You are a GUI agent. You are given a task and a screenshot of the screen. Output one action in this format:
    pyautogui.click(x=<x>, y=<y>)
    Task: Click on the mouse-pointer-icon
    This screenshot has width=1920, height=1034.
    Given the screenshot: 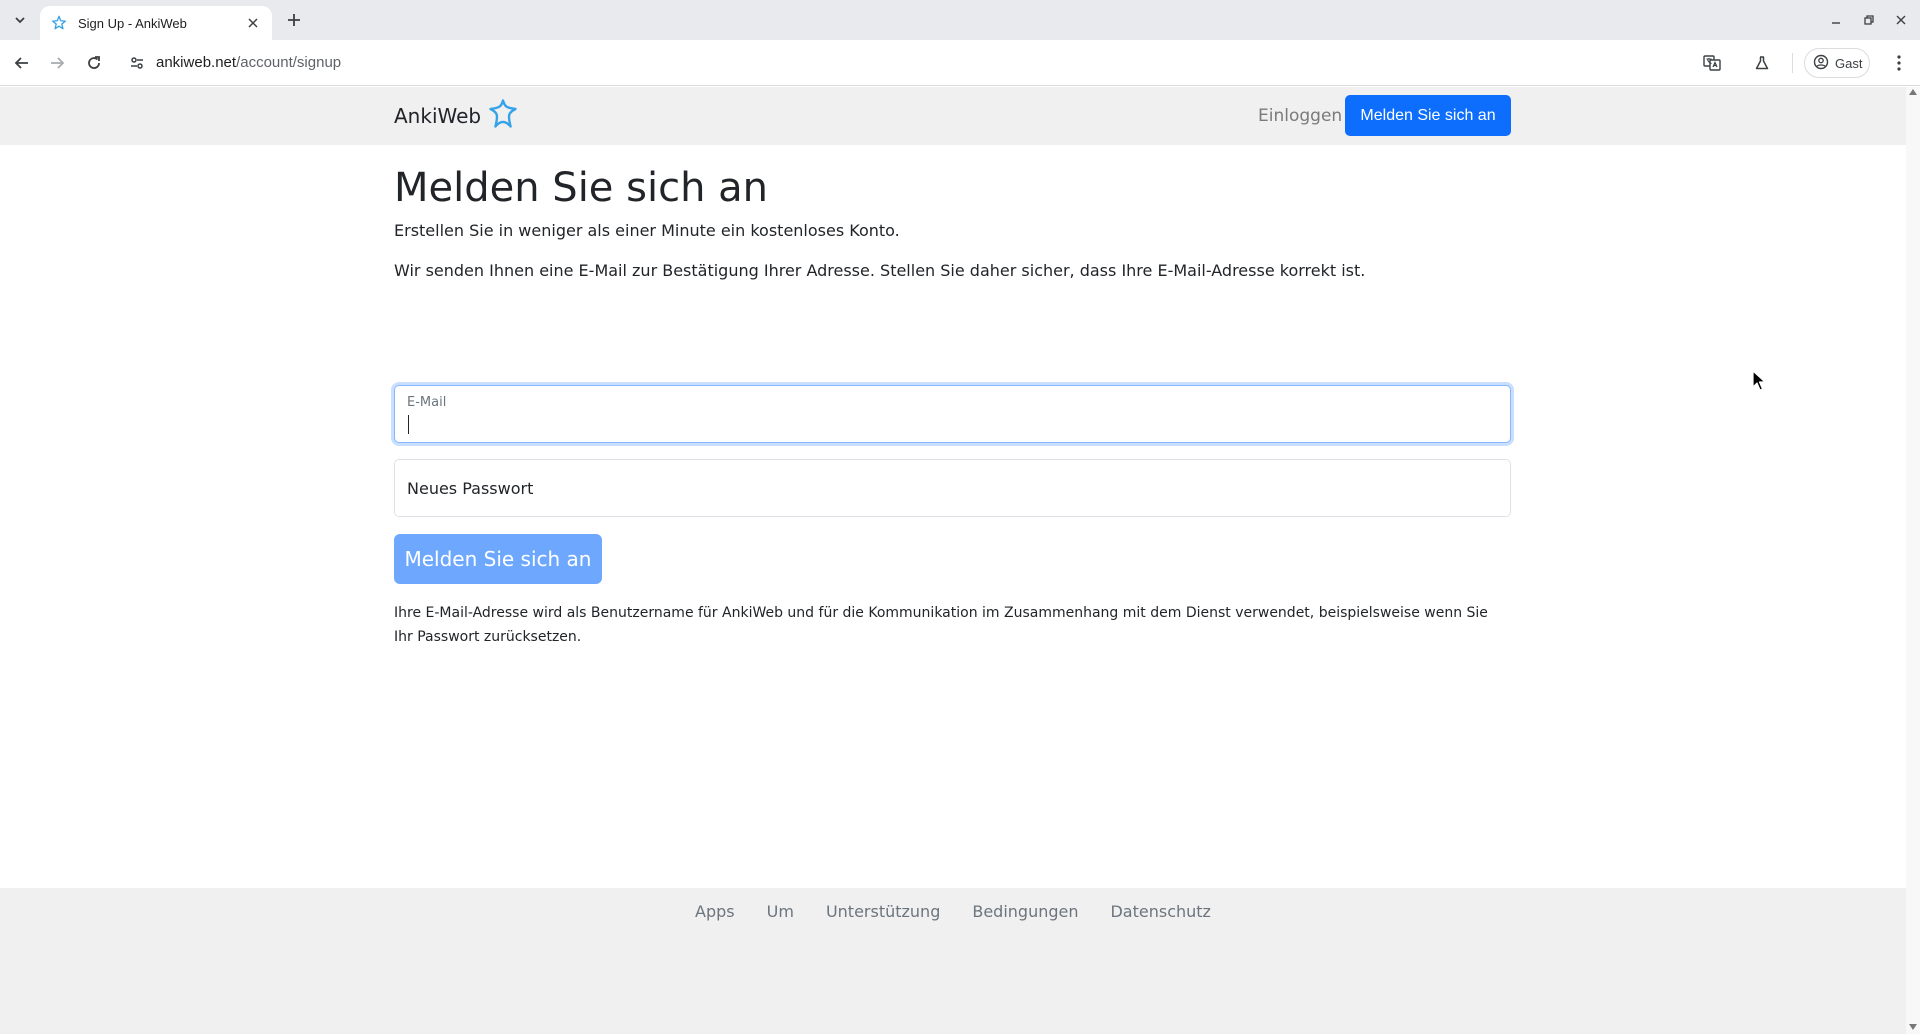 What is the action you would take?
    pyautogui.click(x=1760, y=381)
    